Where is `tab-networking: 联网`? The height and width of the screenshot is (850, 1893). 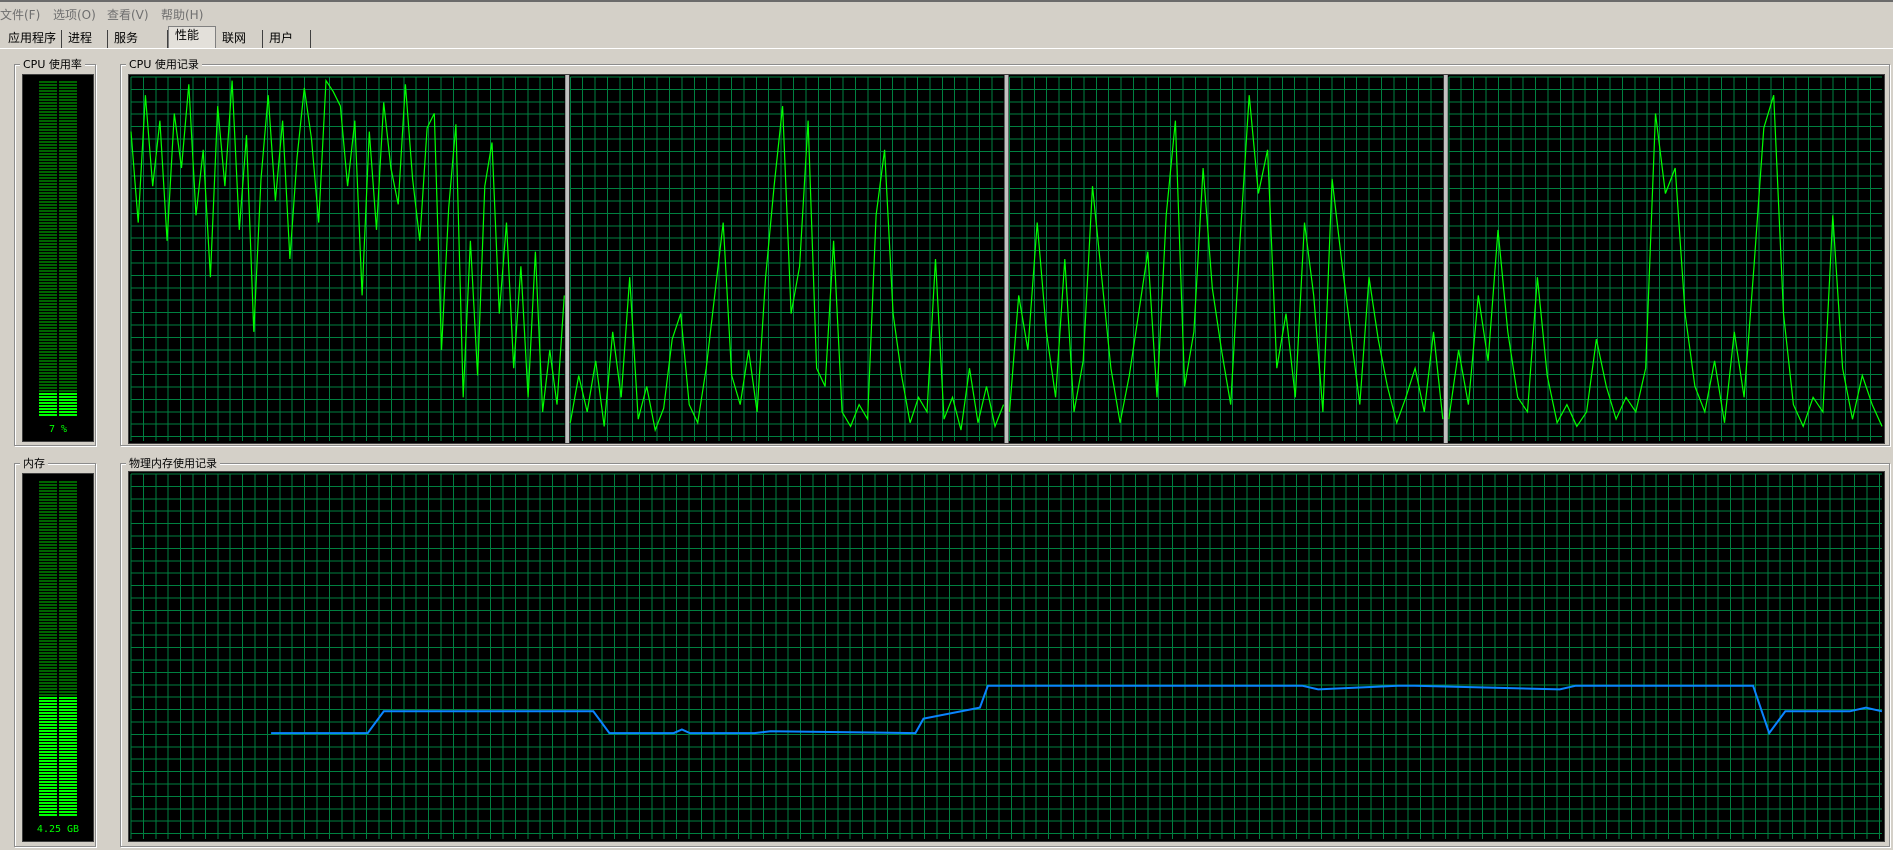 tab-networking: 联网 is located at coordinates (239, 39).